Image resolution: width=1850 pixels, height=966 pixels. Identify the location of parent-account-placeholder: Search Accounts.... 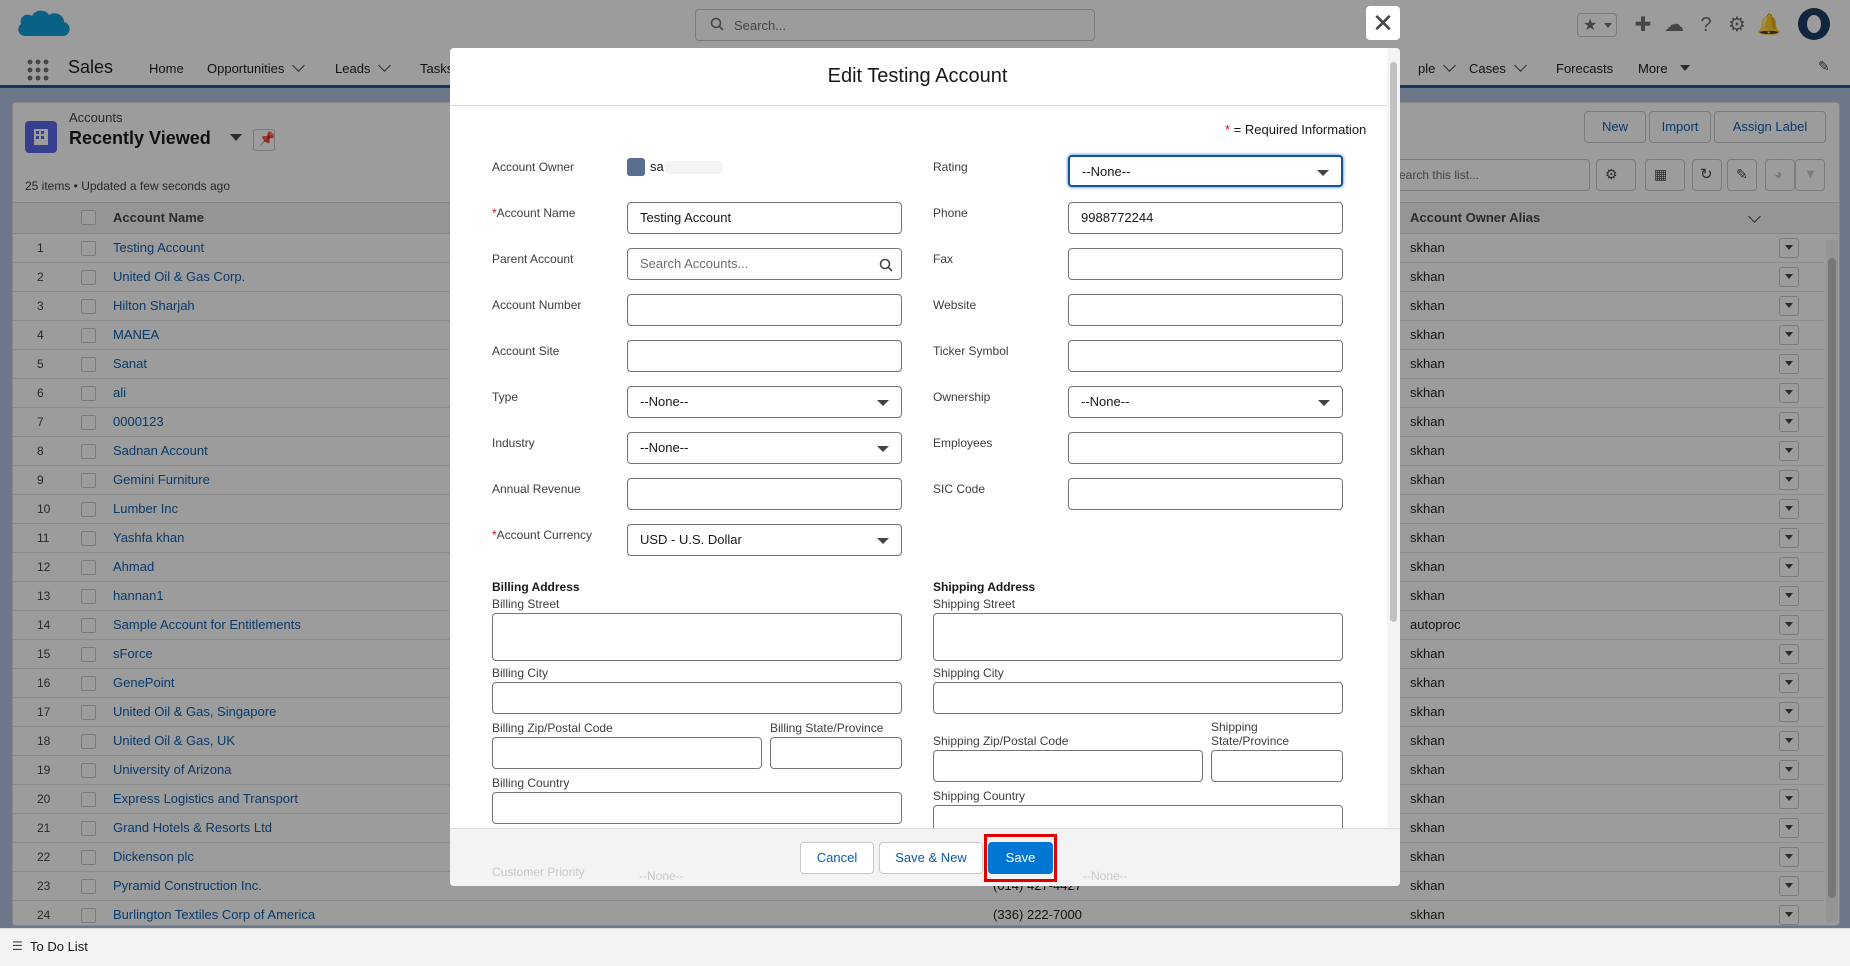
(694, 263).